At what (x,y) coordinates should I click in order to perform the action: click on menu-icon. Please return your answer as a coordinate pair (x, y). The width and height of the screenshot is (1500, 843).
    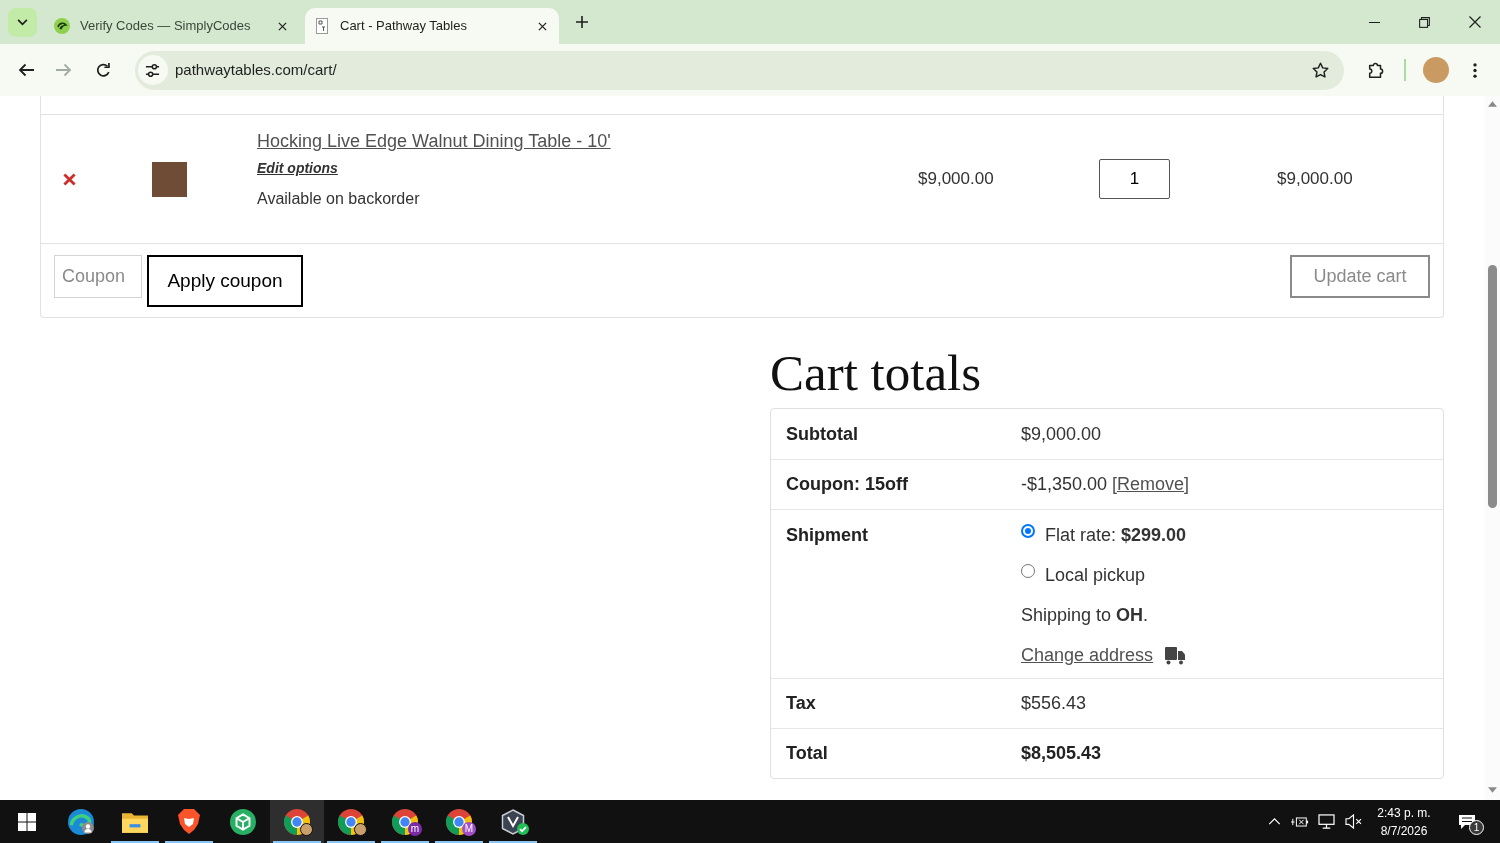
    Looking at the image, I should click on (1475, 70).